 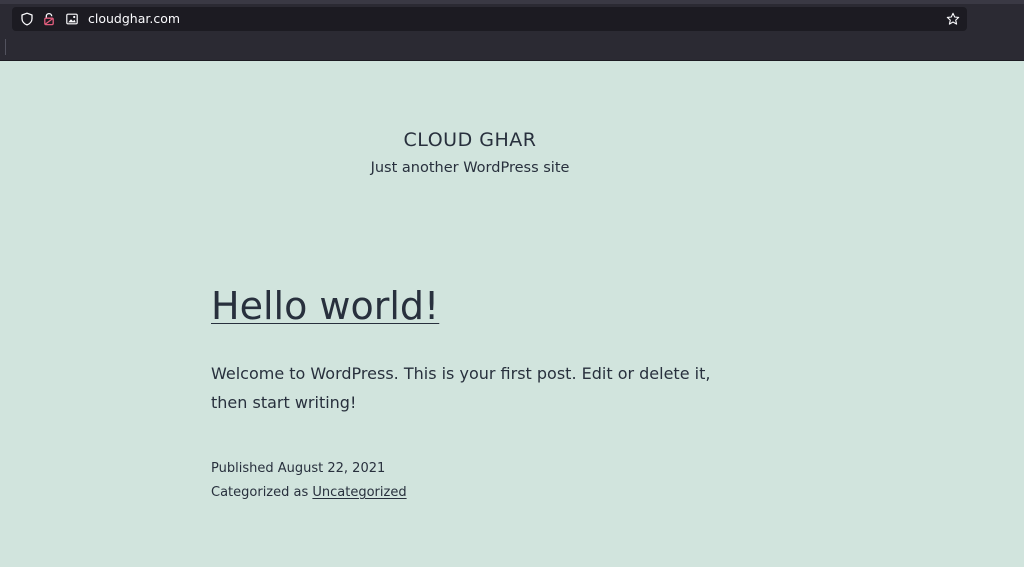 I want to click on lock-icon, so click(x=49, y=19).